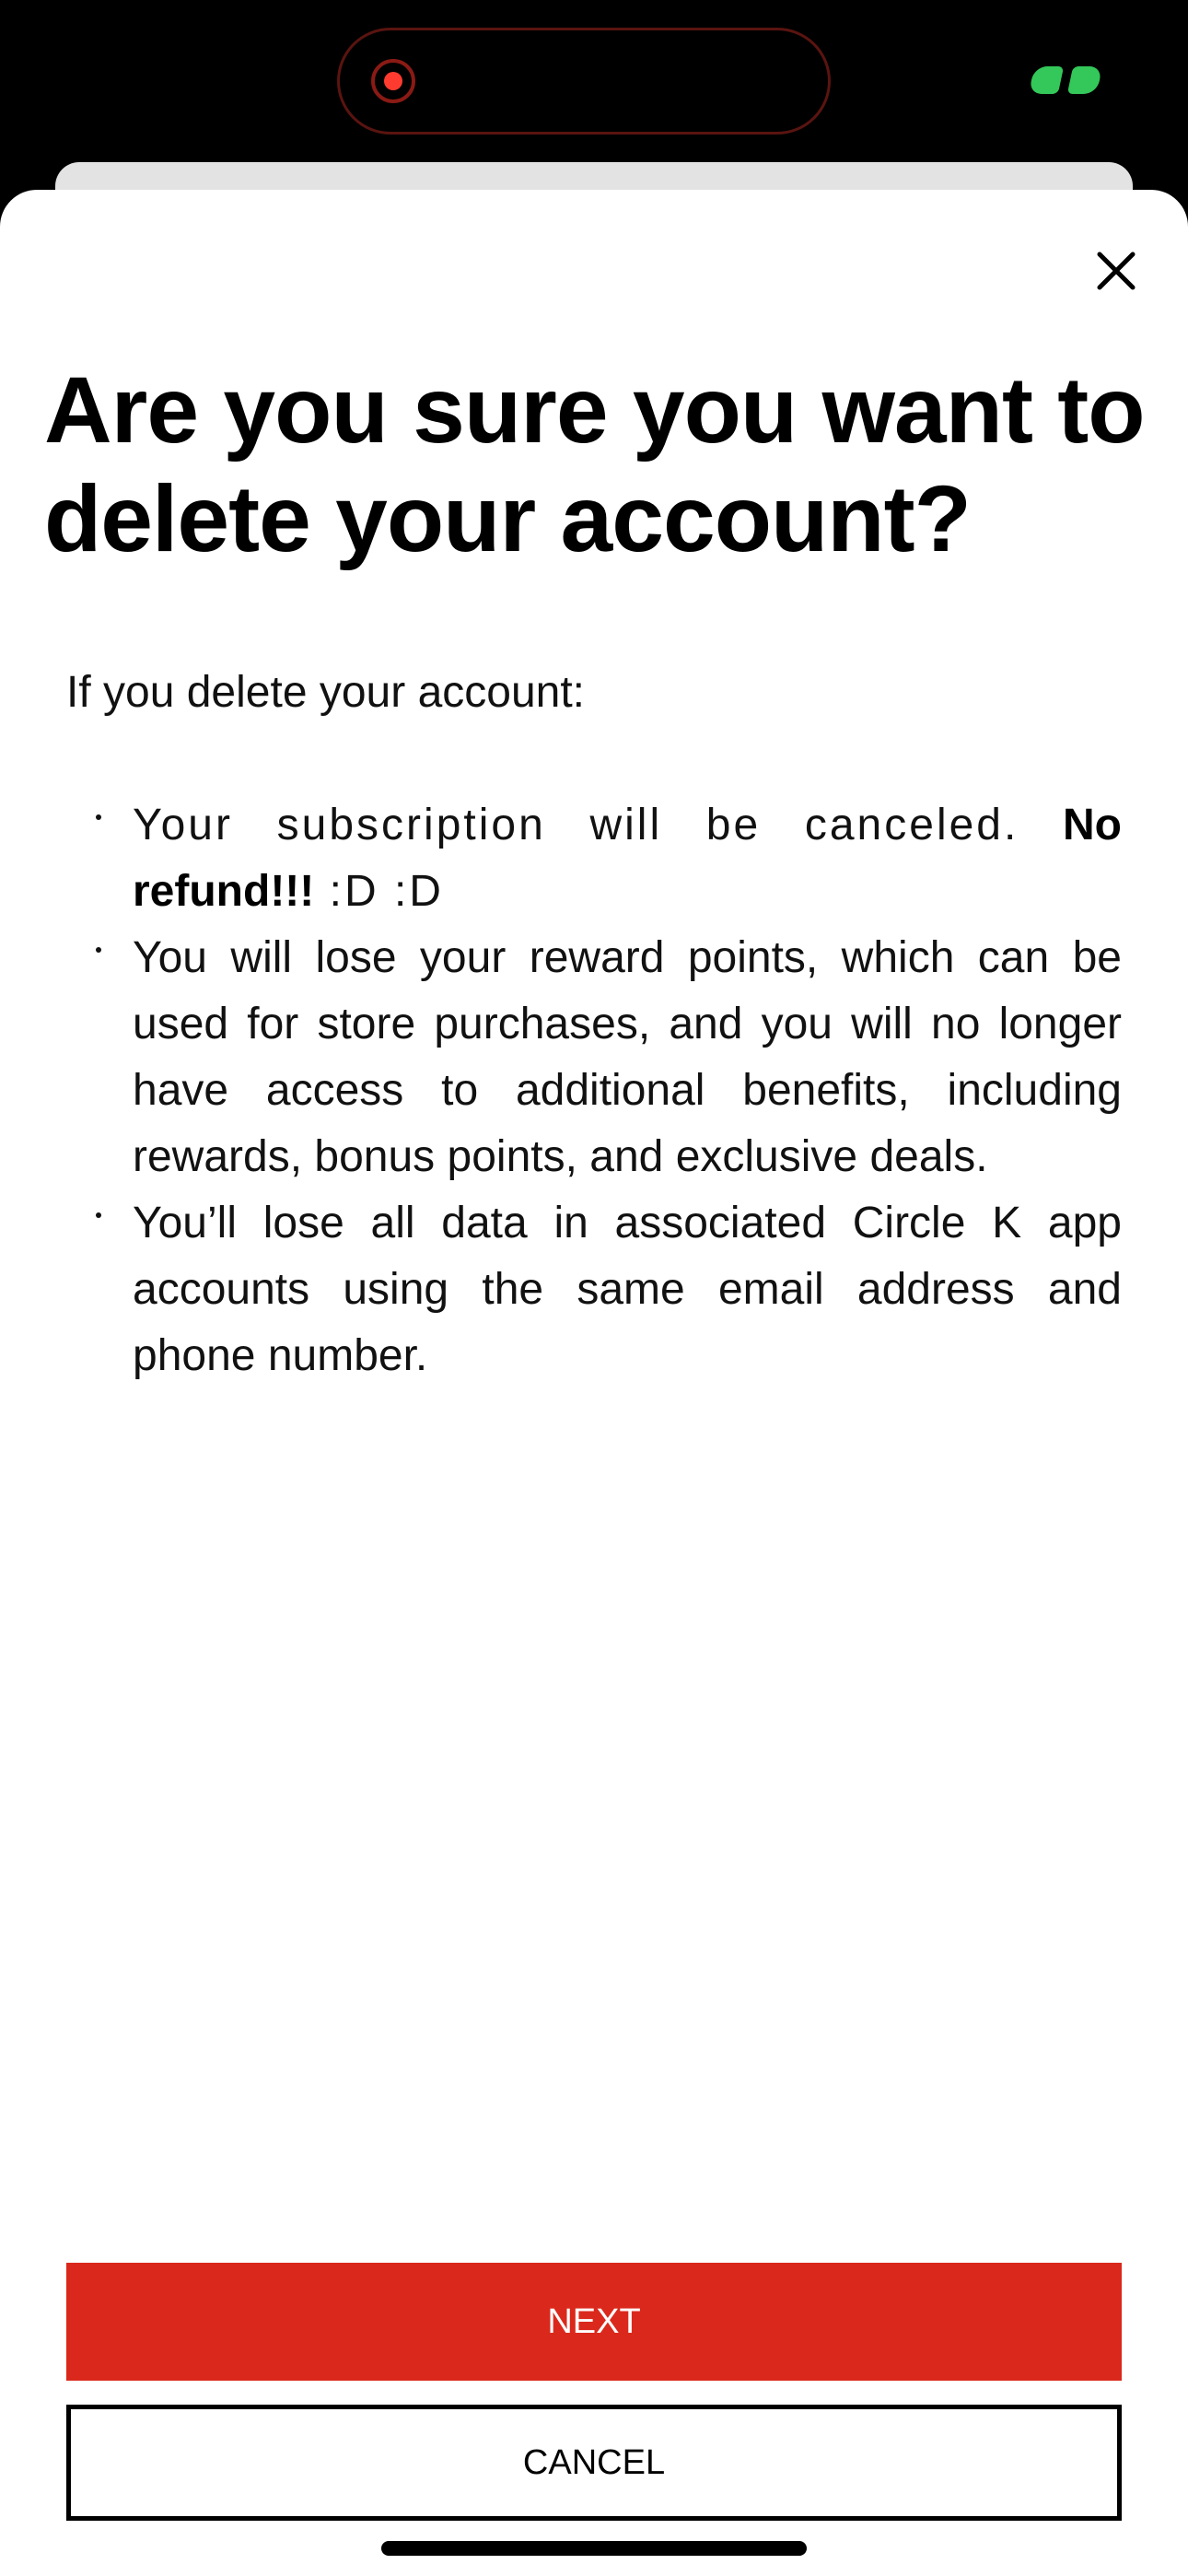 The height and width of the screenshot is (2576, 1188). Describe the element at coordinates (326, 692) in the screenshot. I see `intro-text: If you delete your account:` at that location.